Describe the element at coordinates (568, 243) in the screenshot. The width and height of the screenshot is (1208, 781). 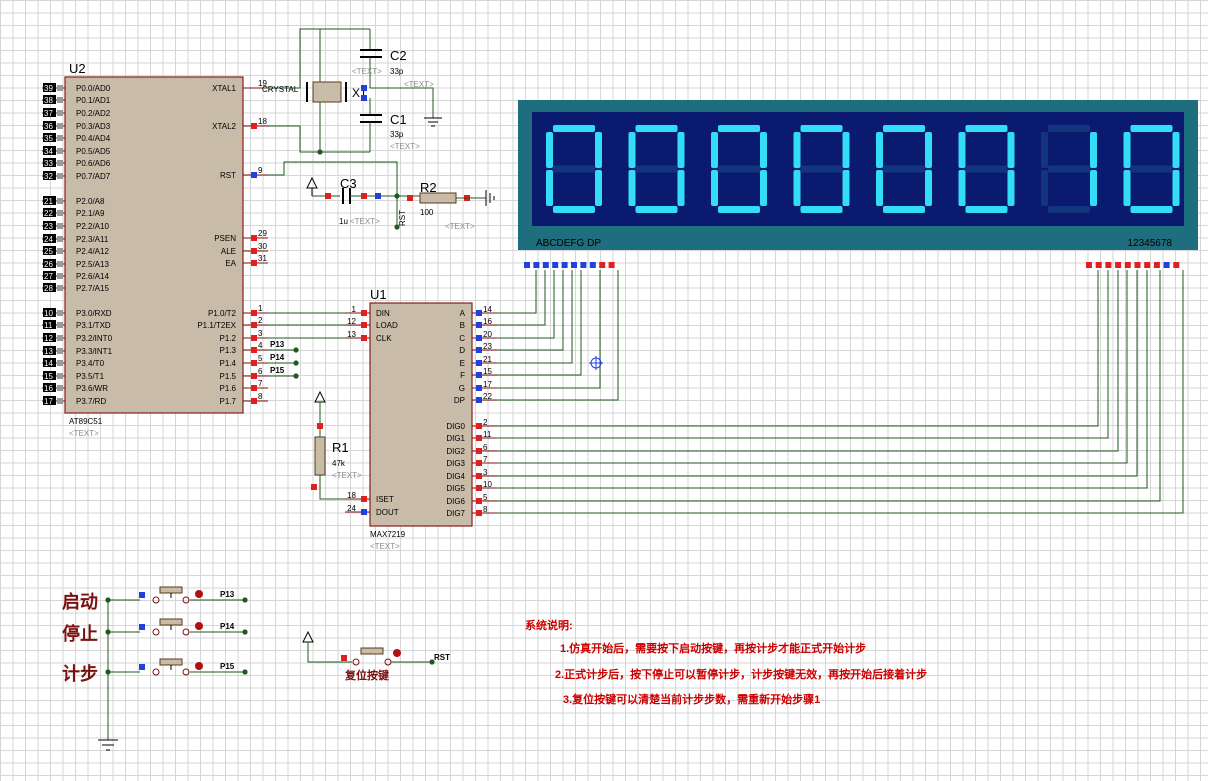
I see `display-segment-label: ABCDEFG DP` at that location.